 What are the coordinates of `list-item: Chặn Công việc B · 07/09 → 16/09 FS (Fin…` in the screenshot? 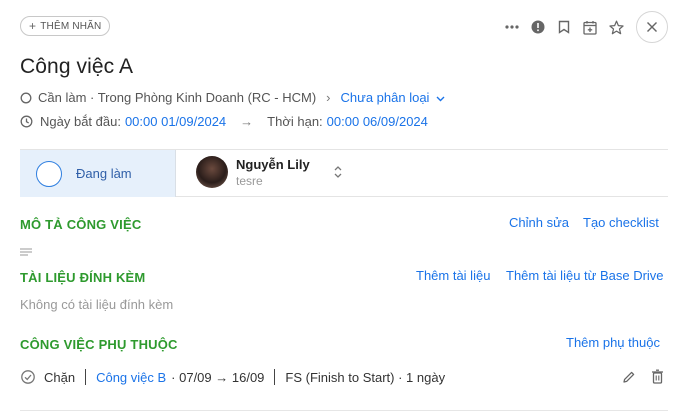 It's located at (232, 377).